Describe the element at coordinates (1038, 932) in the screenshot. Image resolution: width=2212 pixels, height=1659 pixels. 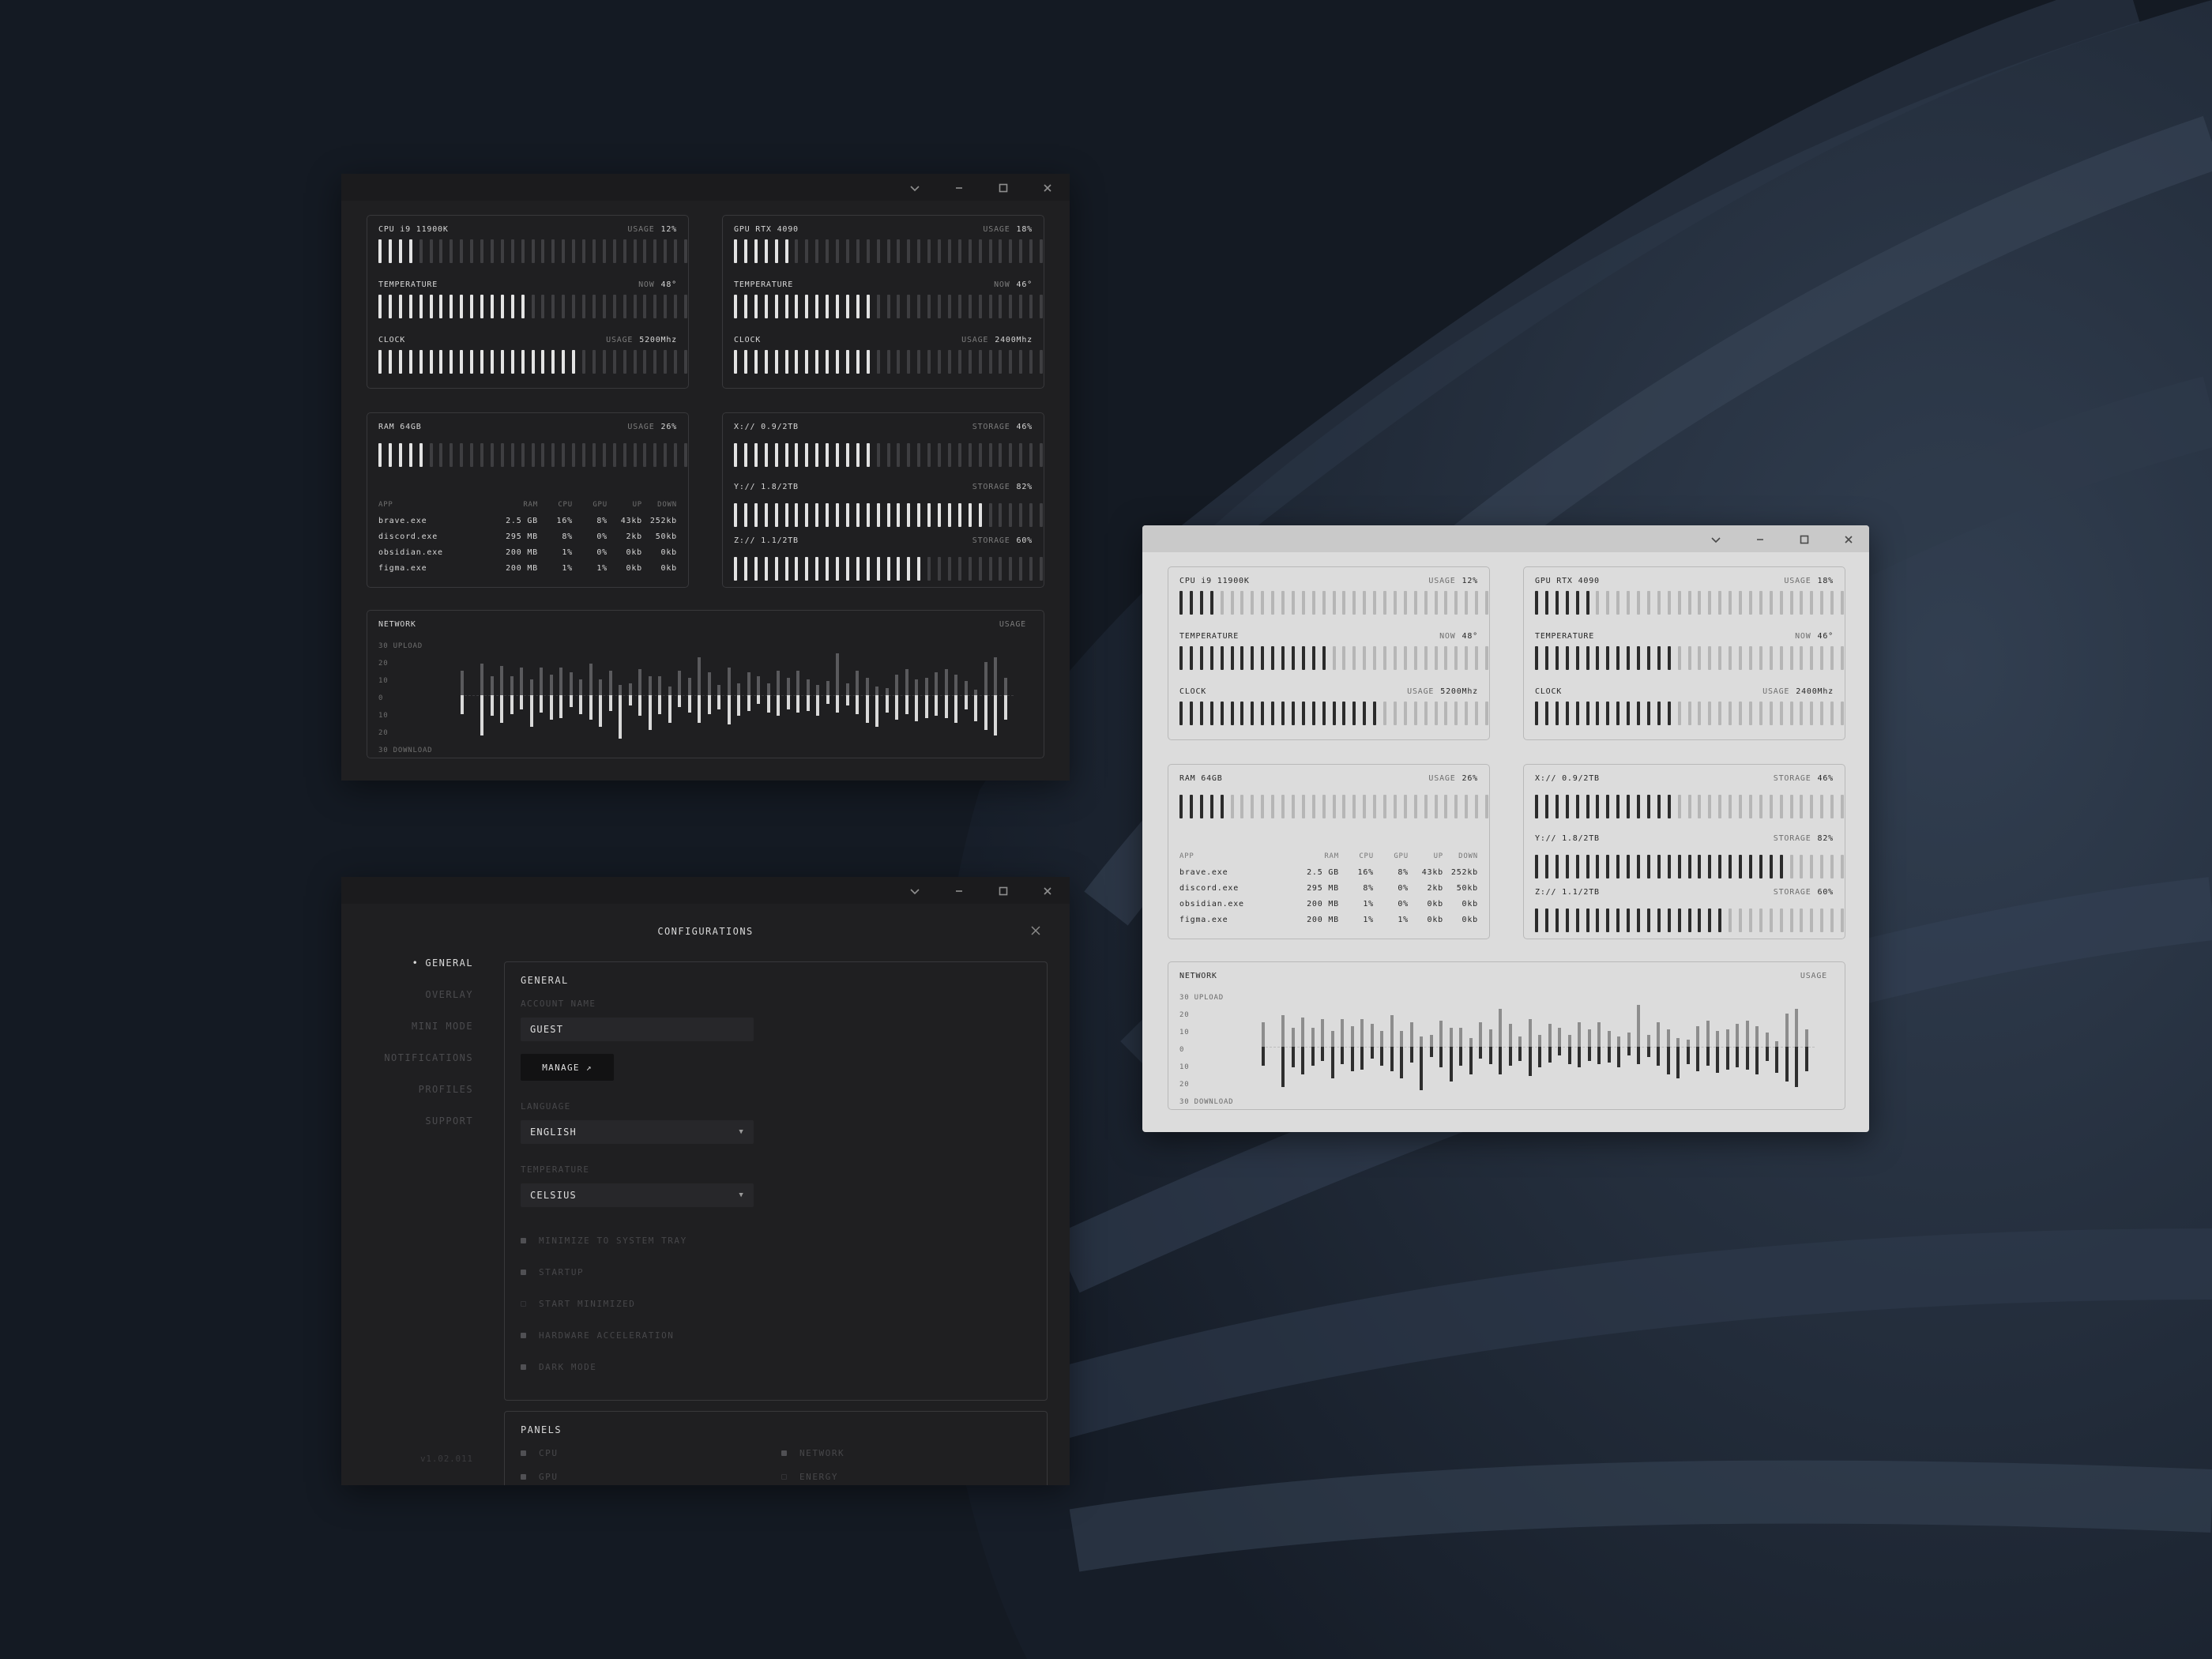
I see `config-close-button` at that location.